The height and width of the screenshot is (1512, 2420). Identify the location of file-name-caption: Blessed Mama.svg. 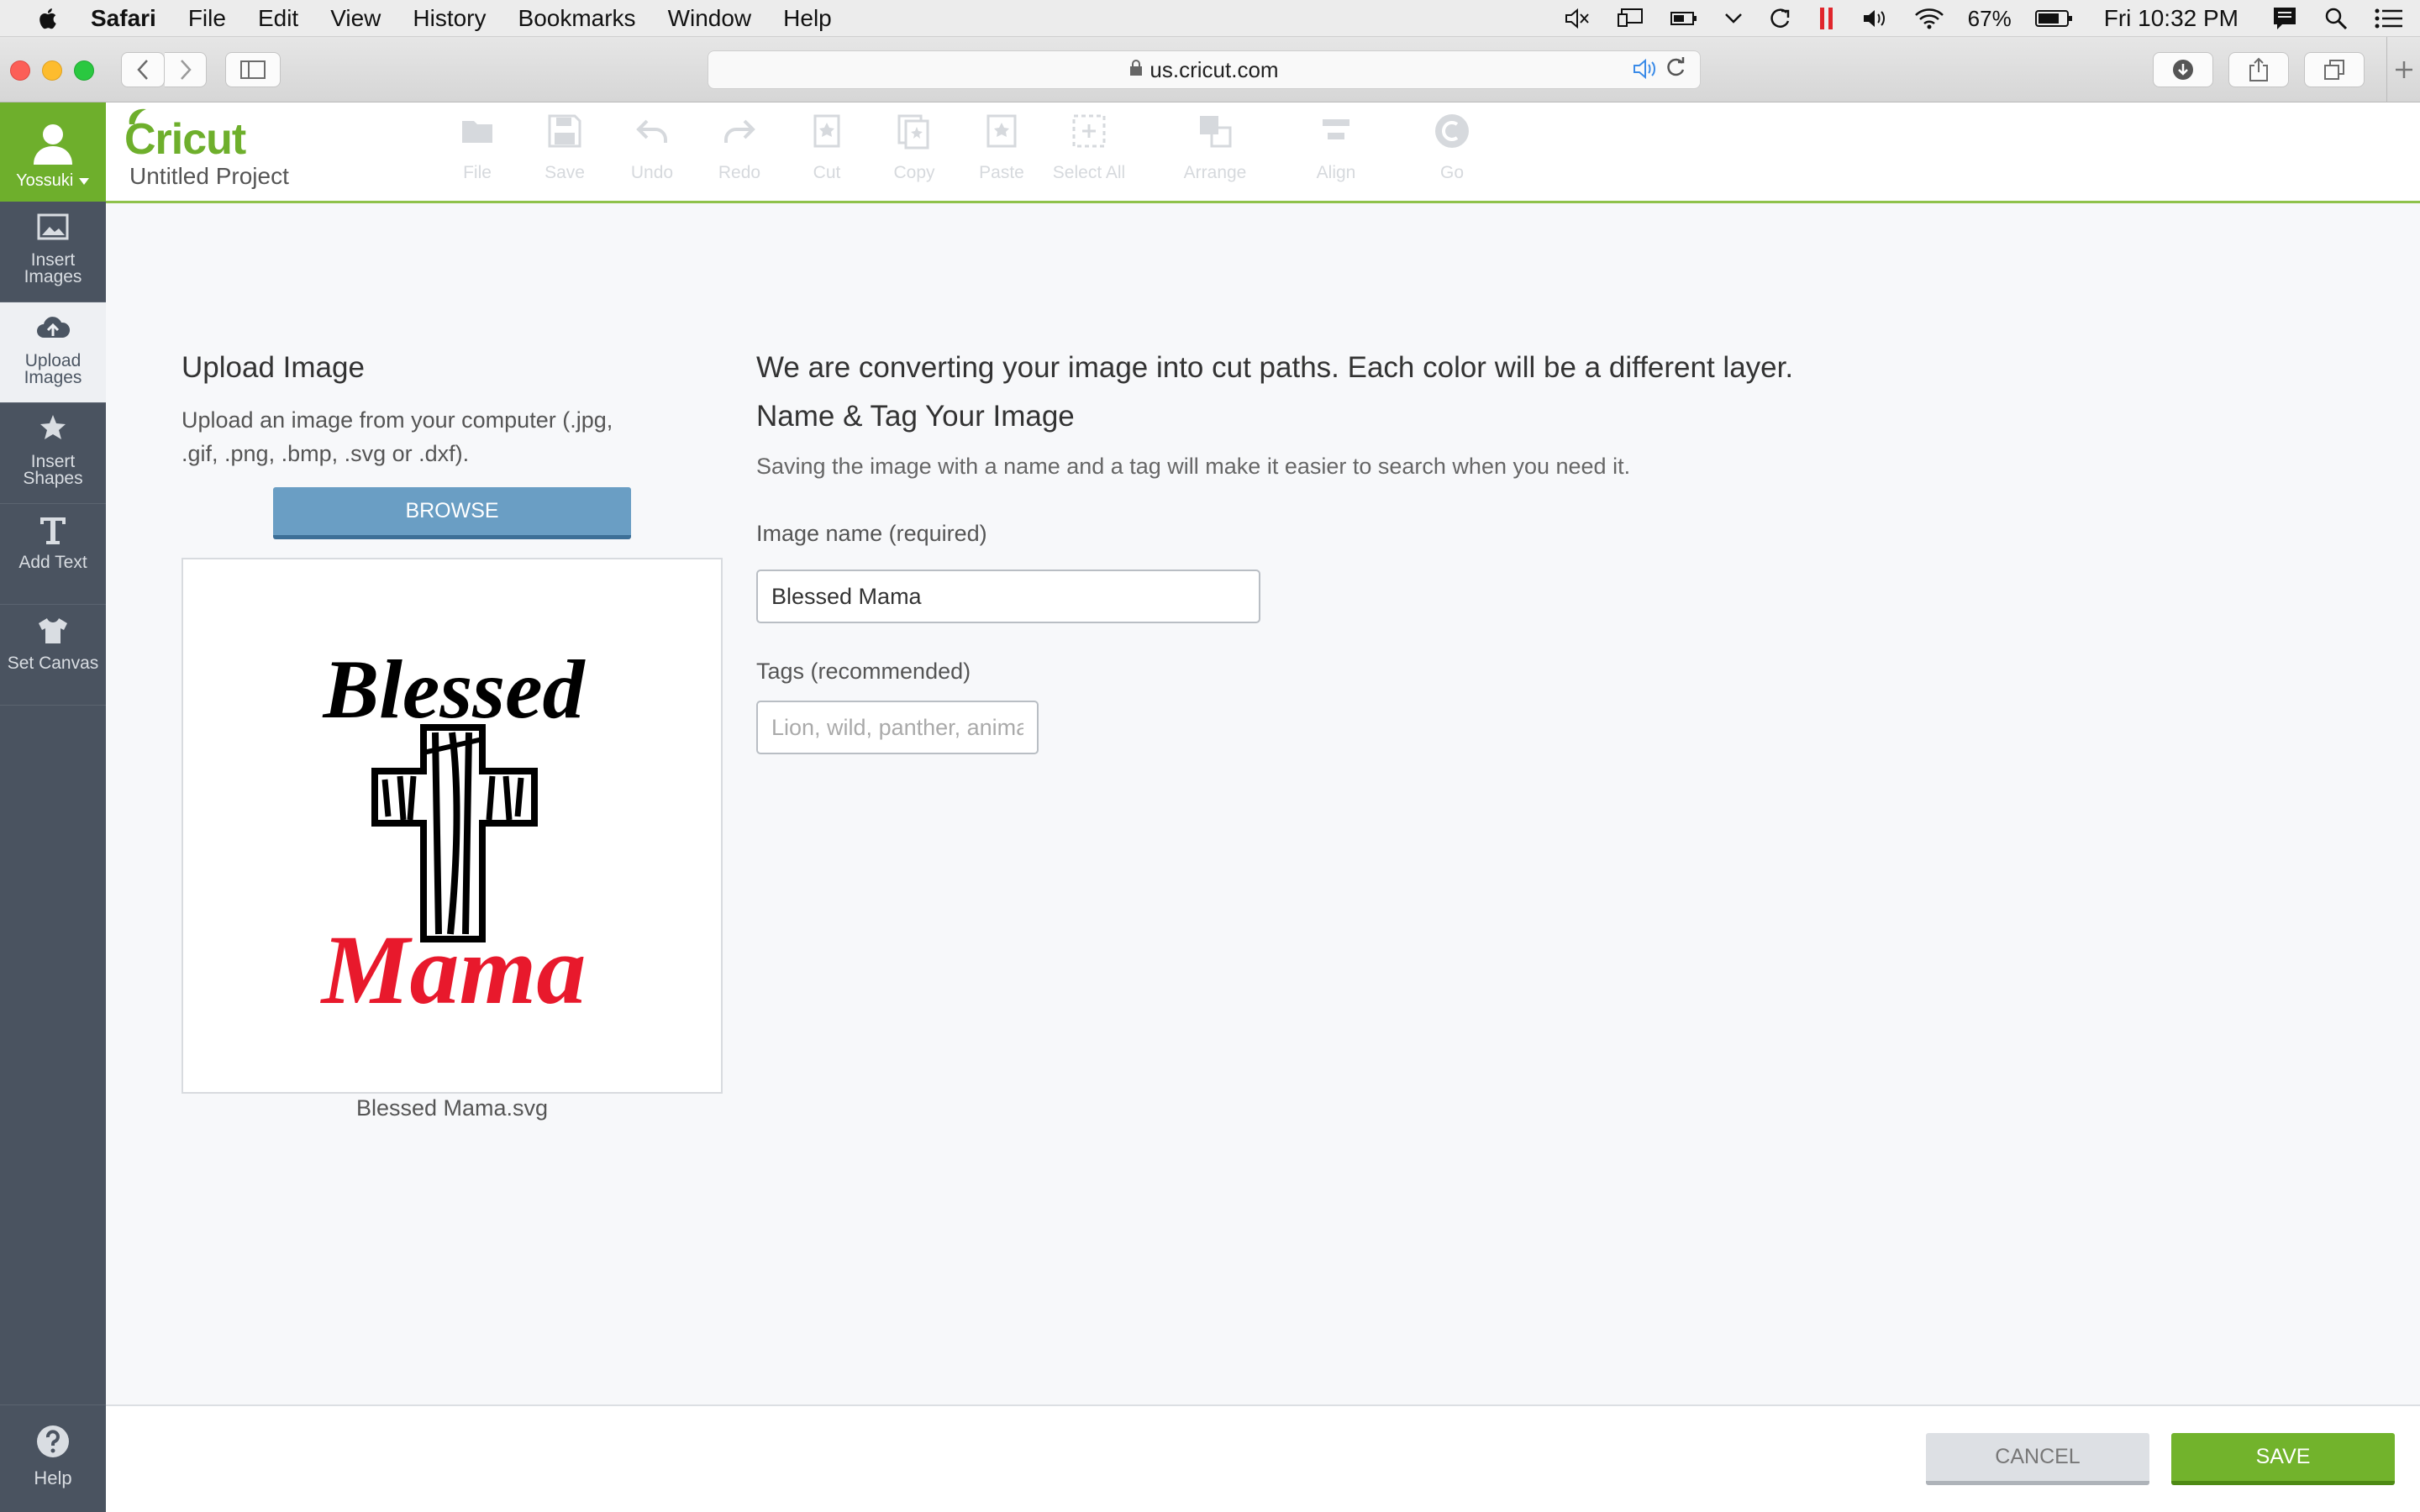
(452, 1108).